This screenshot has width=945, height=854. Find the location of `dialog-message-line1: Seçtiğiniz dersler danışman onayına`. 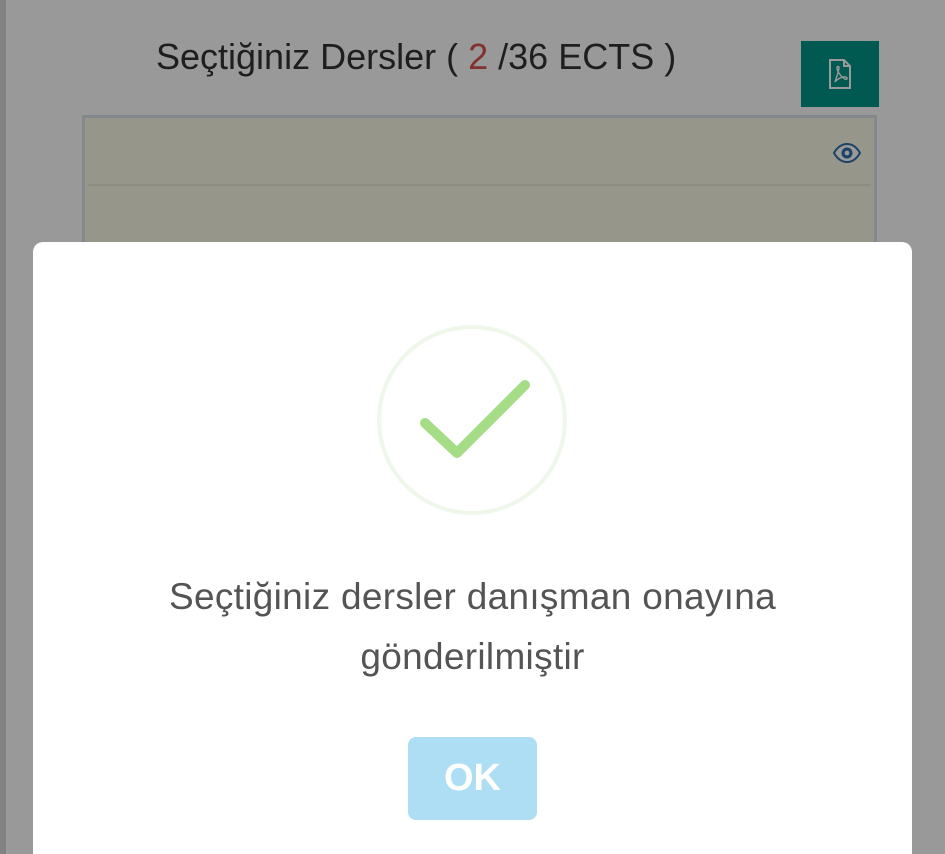

dialog-message-line1: Seçtiğiniz dersler danışman onayına is located at coordinates (472, 596).